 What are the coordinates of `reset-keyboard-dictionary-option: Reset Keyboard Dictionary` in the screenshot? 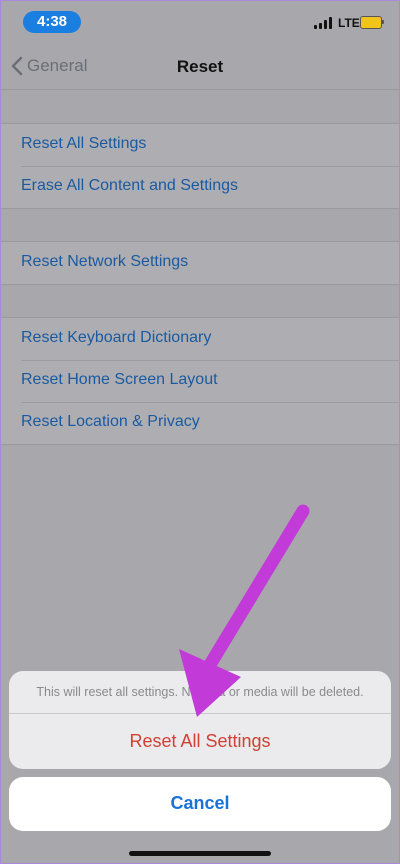 It's located at (116, 337).